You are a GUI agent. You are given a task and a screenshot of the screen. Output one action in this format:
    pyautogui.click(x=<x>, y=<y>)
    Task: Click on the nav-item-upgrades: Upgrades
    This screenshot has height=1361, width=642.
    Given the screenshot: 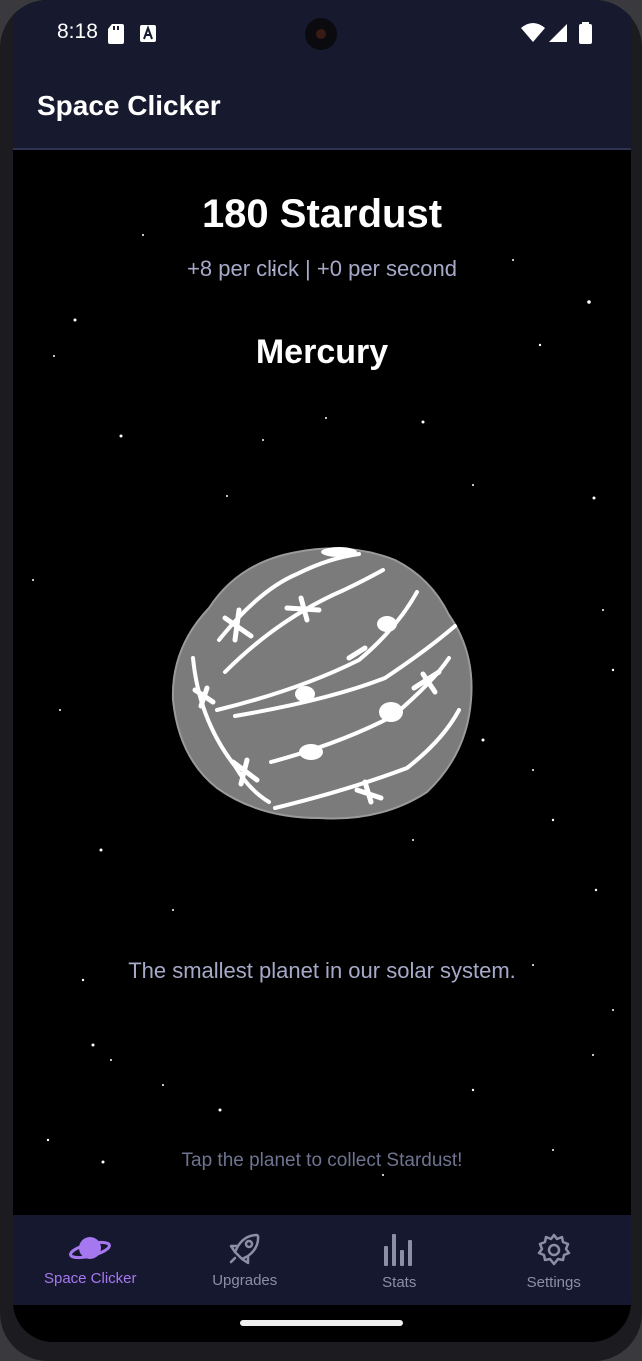 What is the action you would take?
    pyautogui.click(x=245, y=1260)
    